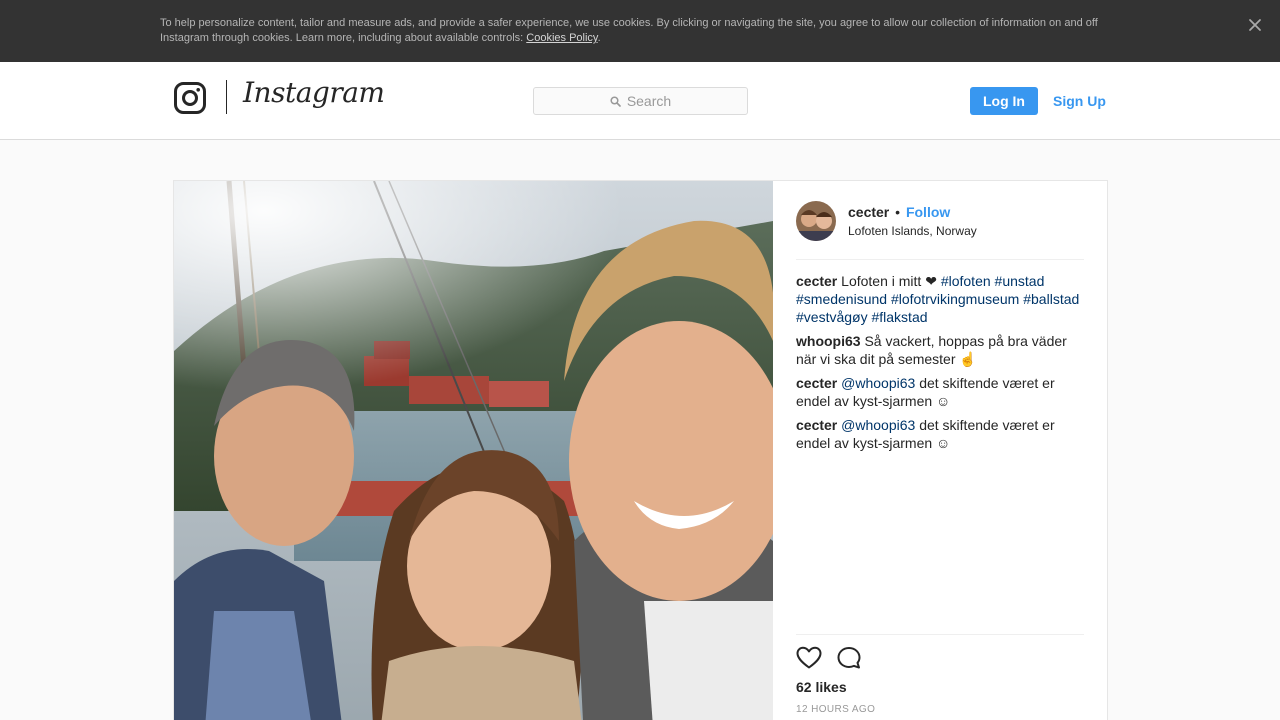  Describe the element at coordinates (599, 38) in the screenshot. I see `cookie-notice-period: .` at that location.